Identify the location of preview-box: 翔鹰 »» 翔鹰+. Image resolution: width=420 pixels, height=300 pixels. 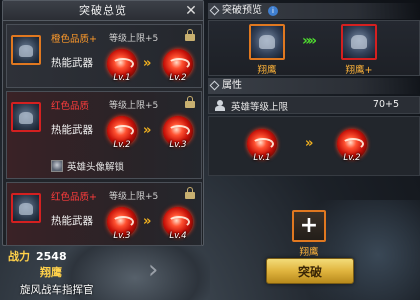
(314, 48).